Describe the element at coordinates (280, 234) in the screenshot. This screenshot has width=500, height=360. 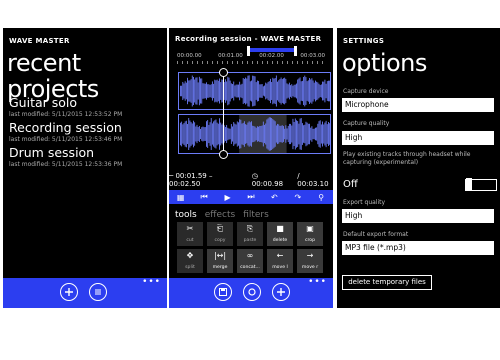
I see `delete-button: ■ delete` at that location.